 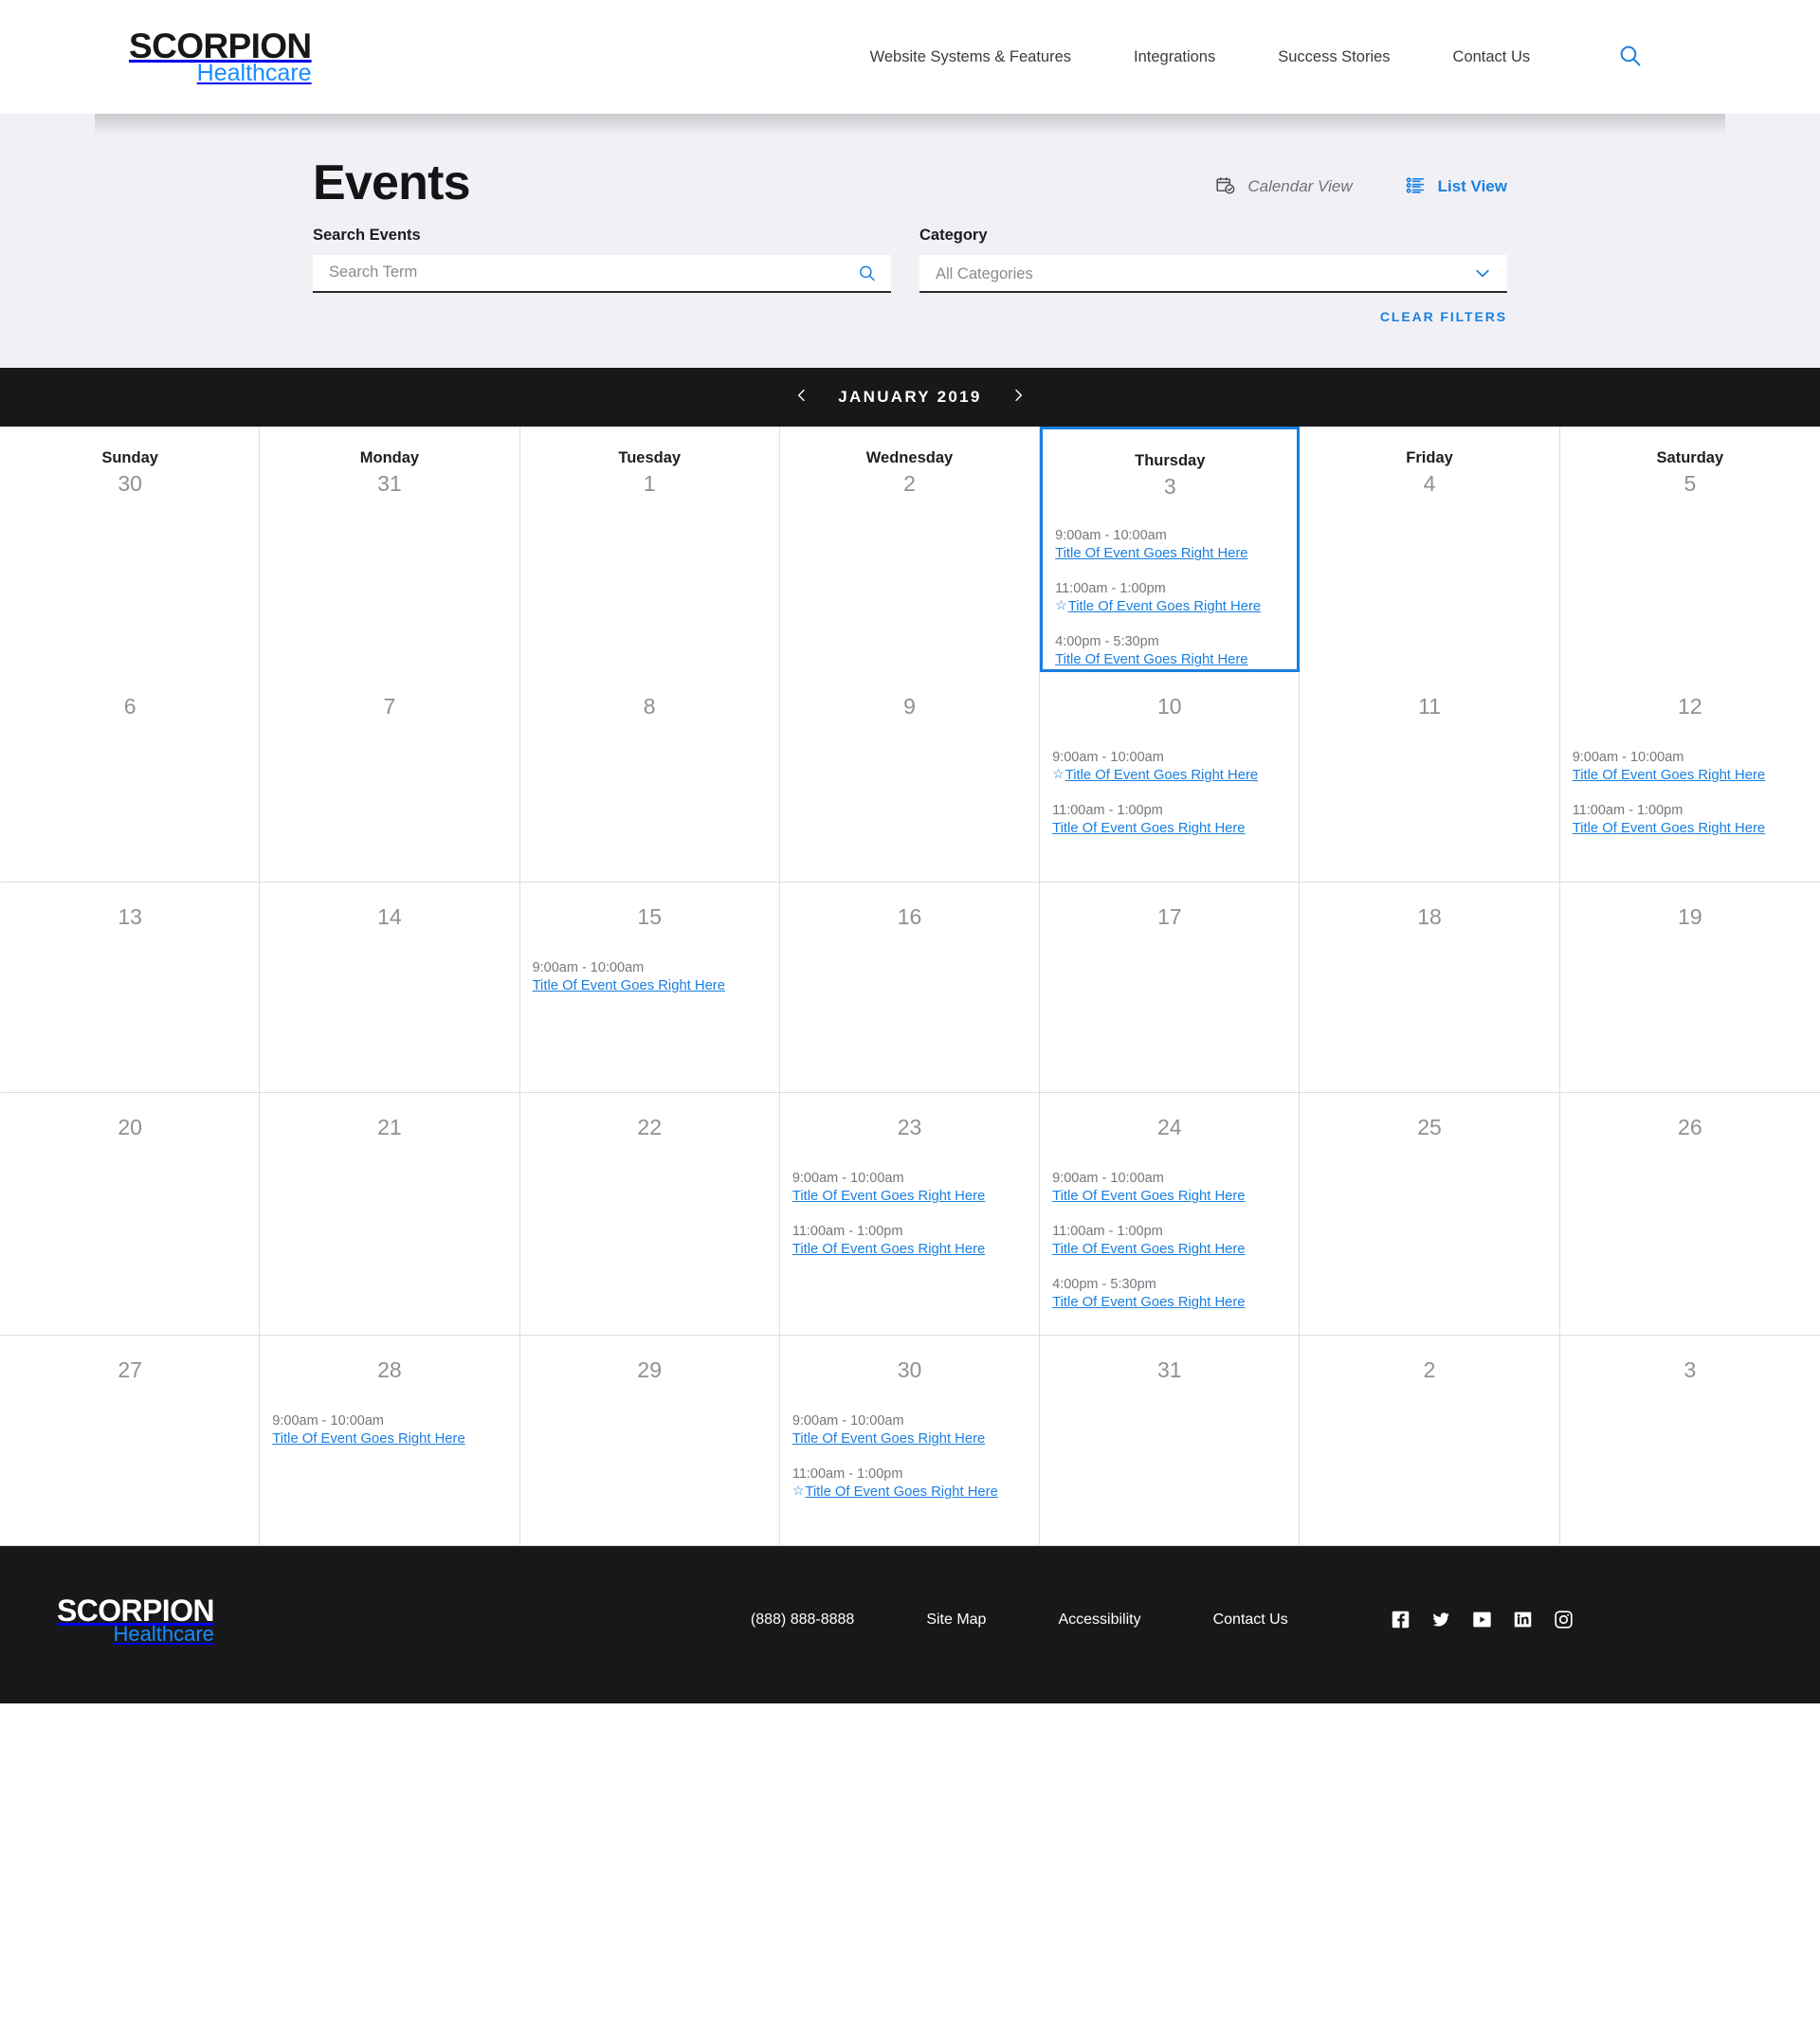 I want to click on prev-month-button, so click(x=802, y=397).